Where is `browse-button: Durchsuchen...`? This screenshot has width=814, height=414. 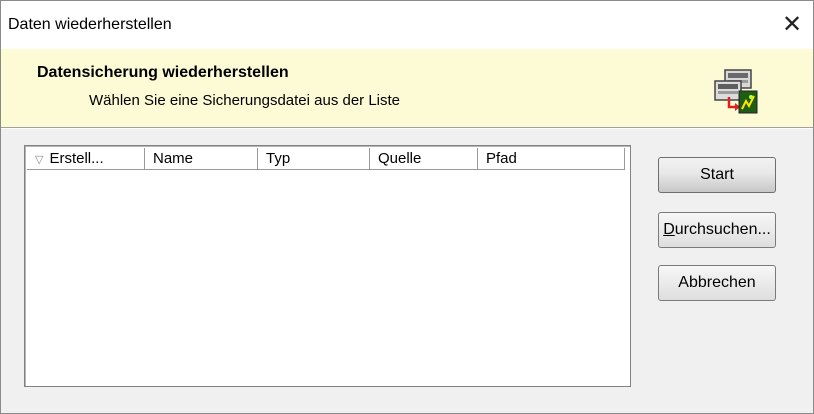
browse-button: Durchsuchen... is located at coordinates (717, 230).